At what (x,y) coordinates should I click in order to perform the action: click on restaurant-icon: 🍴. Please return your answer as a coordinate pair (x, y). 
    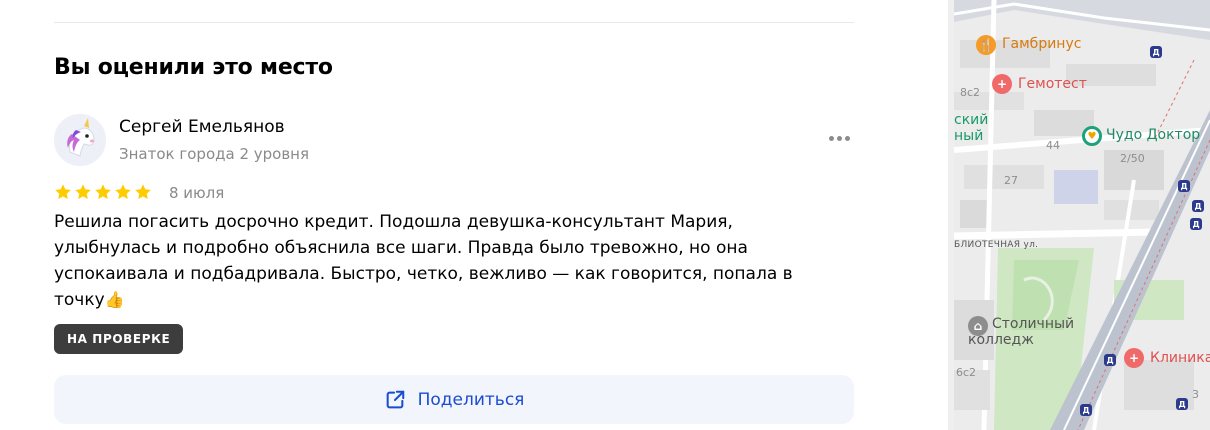
    Looking at the image, I should click on (986, 45).